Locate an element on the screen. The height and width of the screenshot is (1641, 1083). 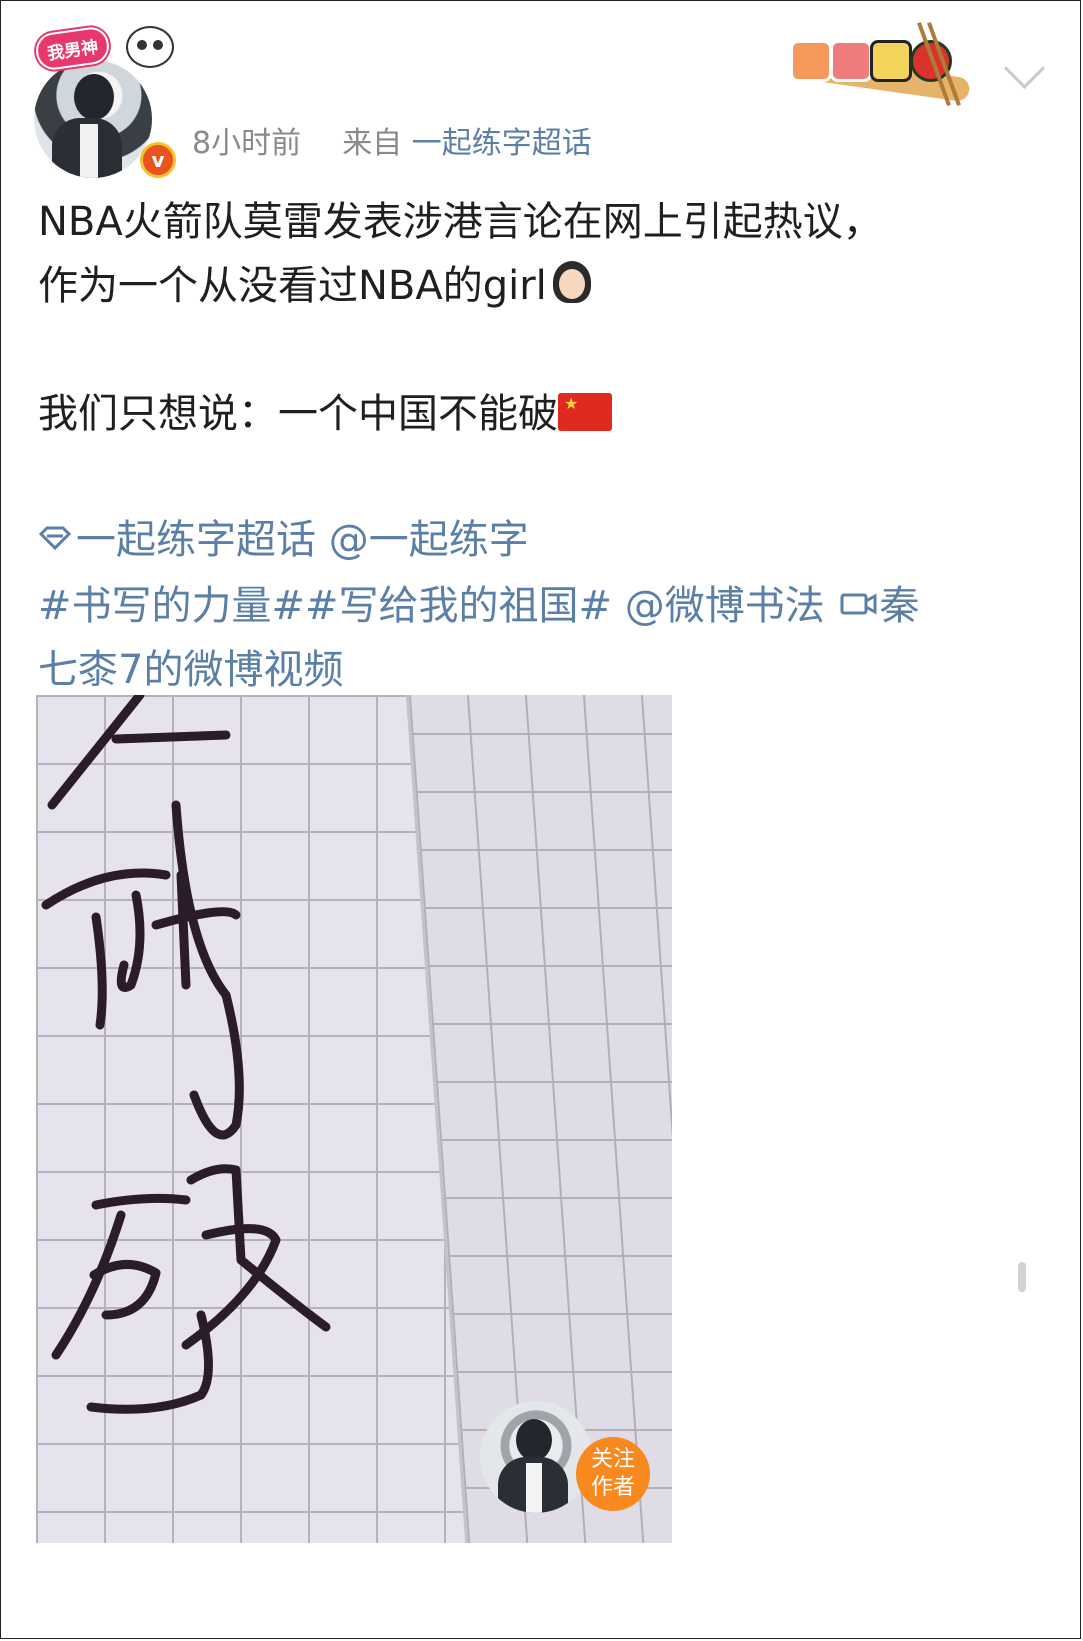
hashtag-link: #书写的力量# is located at coordinates (171, 606).